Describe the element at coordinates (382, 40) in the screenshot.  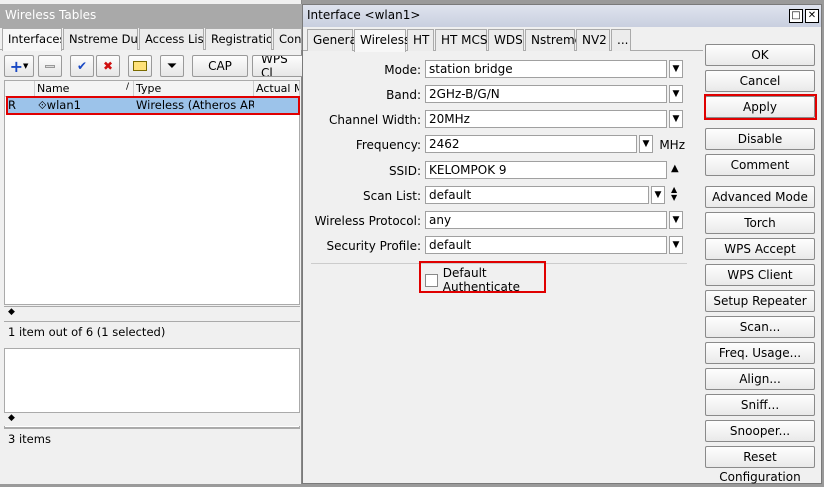
I see `tab-wireless: Wireless` at that location.